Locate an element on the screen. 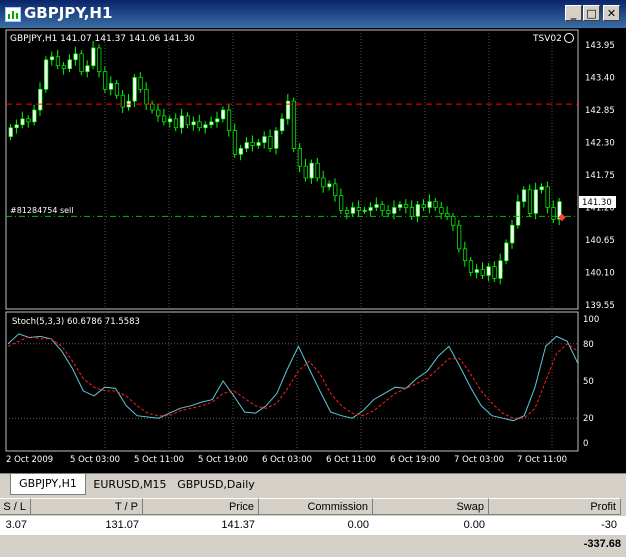  time-axis-label: 5 Oct 03:00 is located at coordinates (95, 460).